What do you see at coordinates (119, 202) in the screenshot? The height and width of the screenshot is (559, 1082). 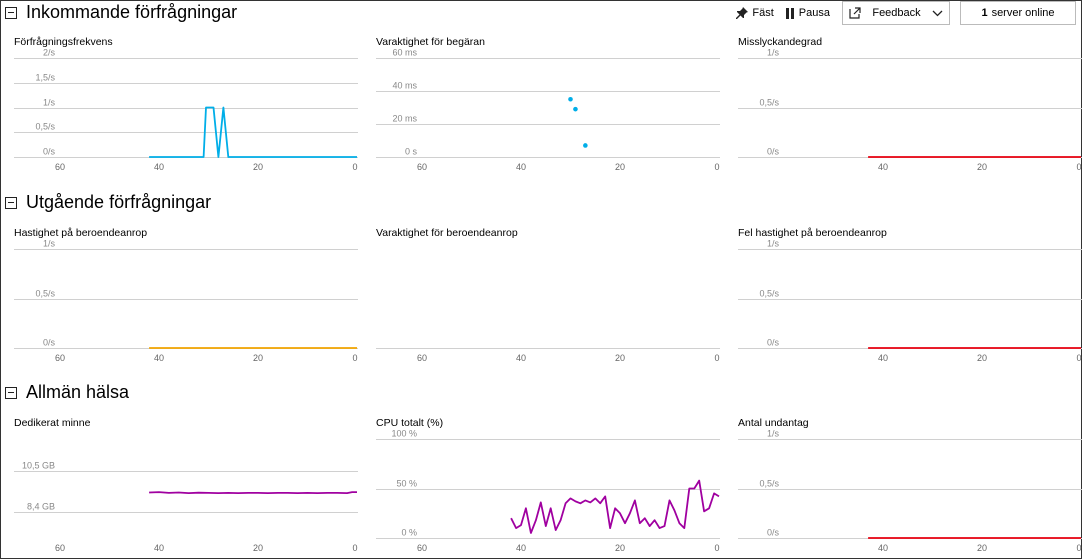 I see `section-title: Utgående förfrågningar` at bounding box center [119, 202].